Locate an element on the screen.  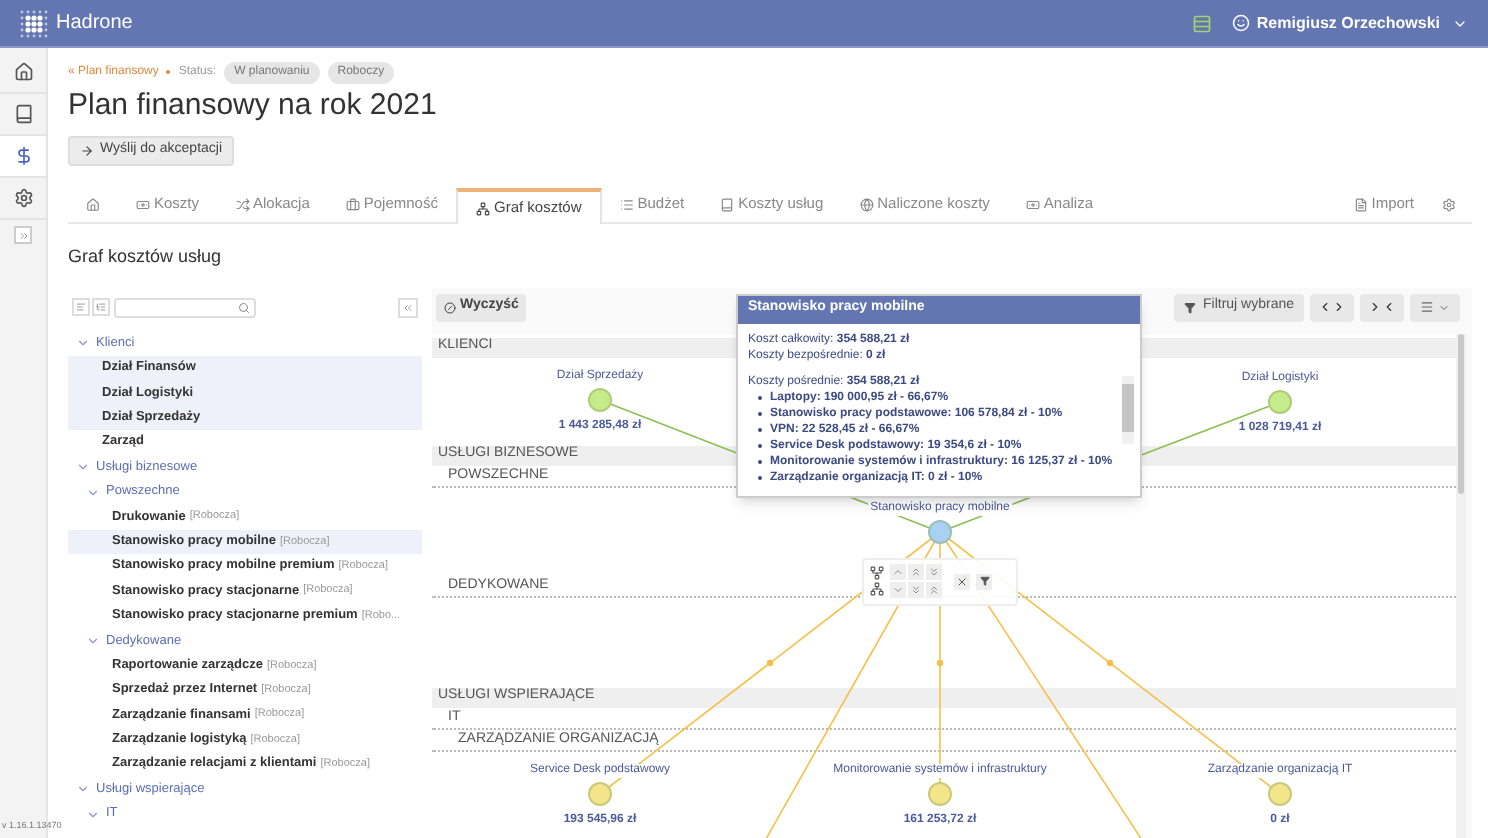
shuffle-icon is located at coordinates (242, 204).